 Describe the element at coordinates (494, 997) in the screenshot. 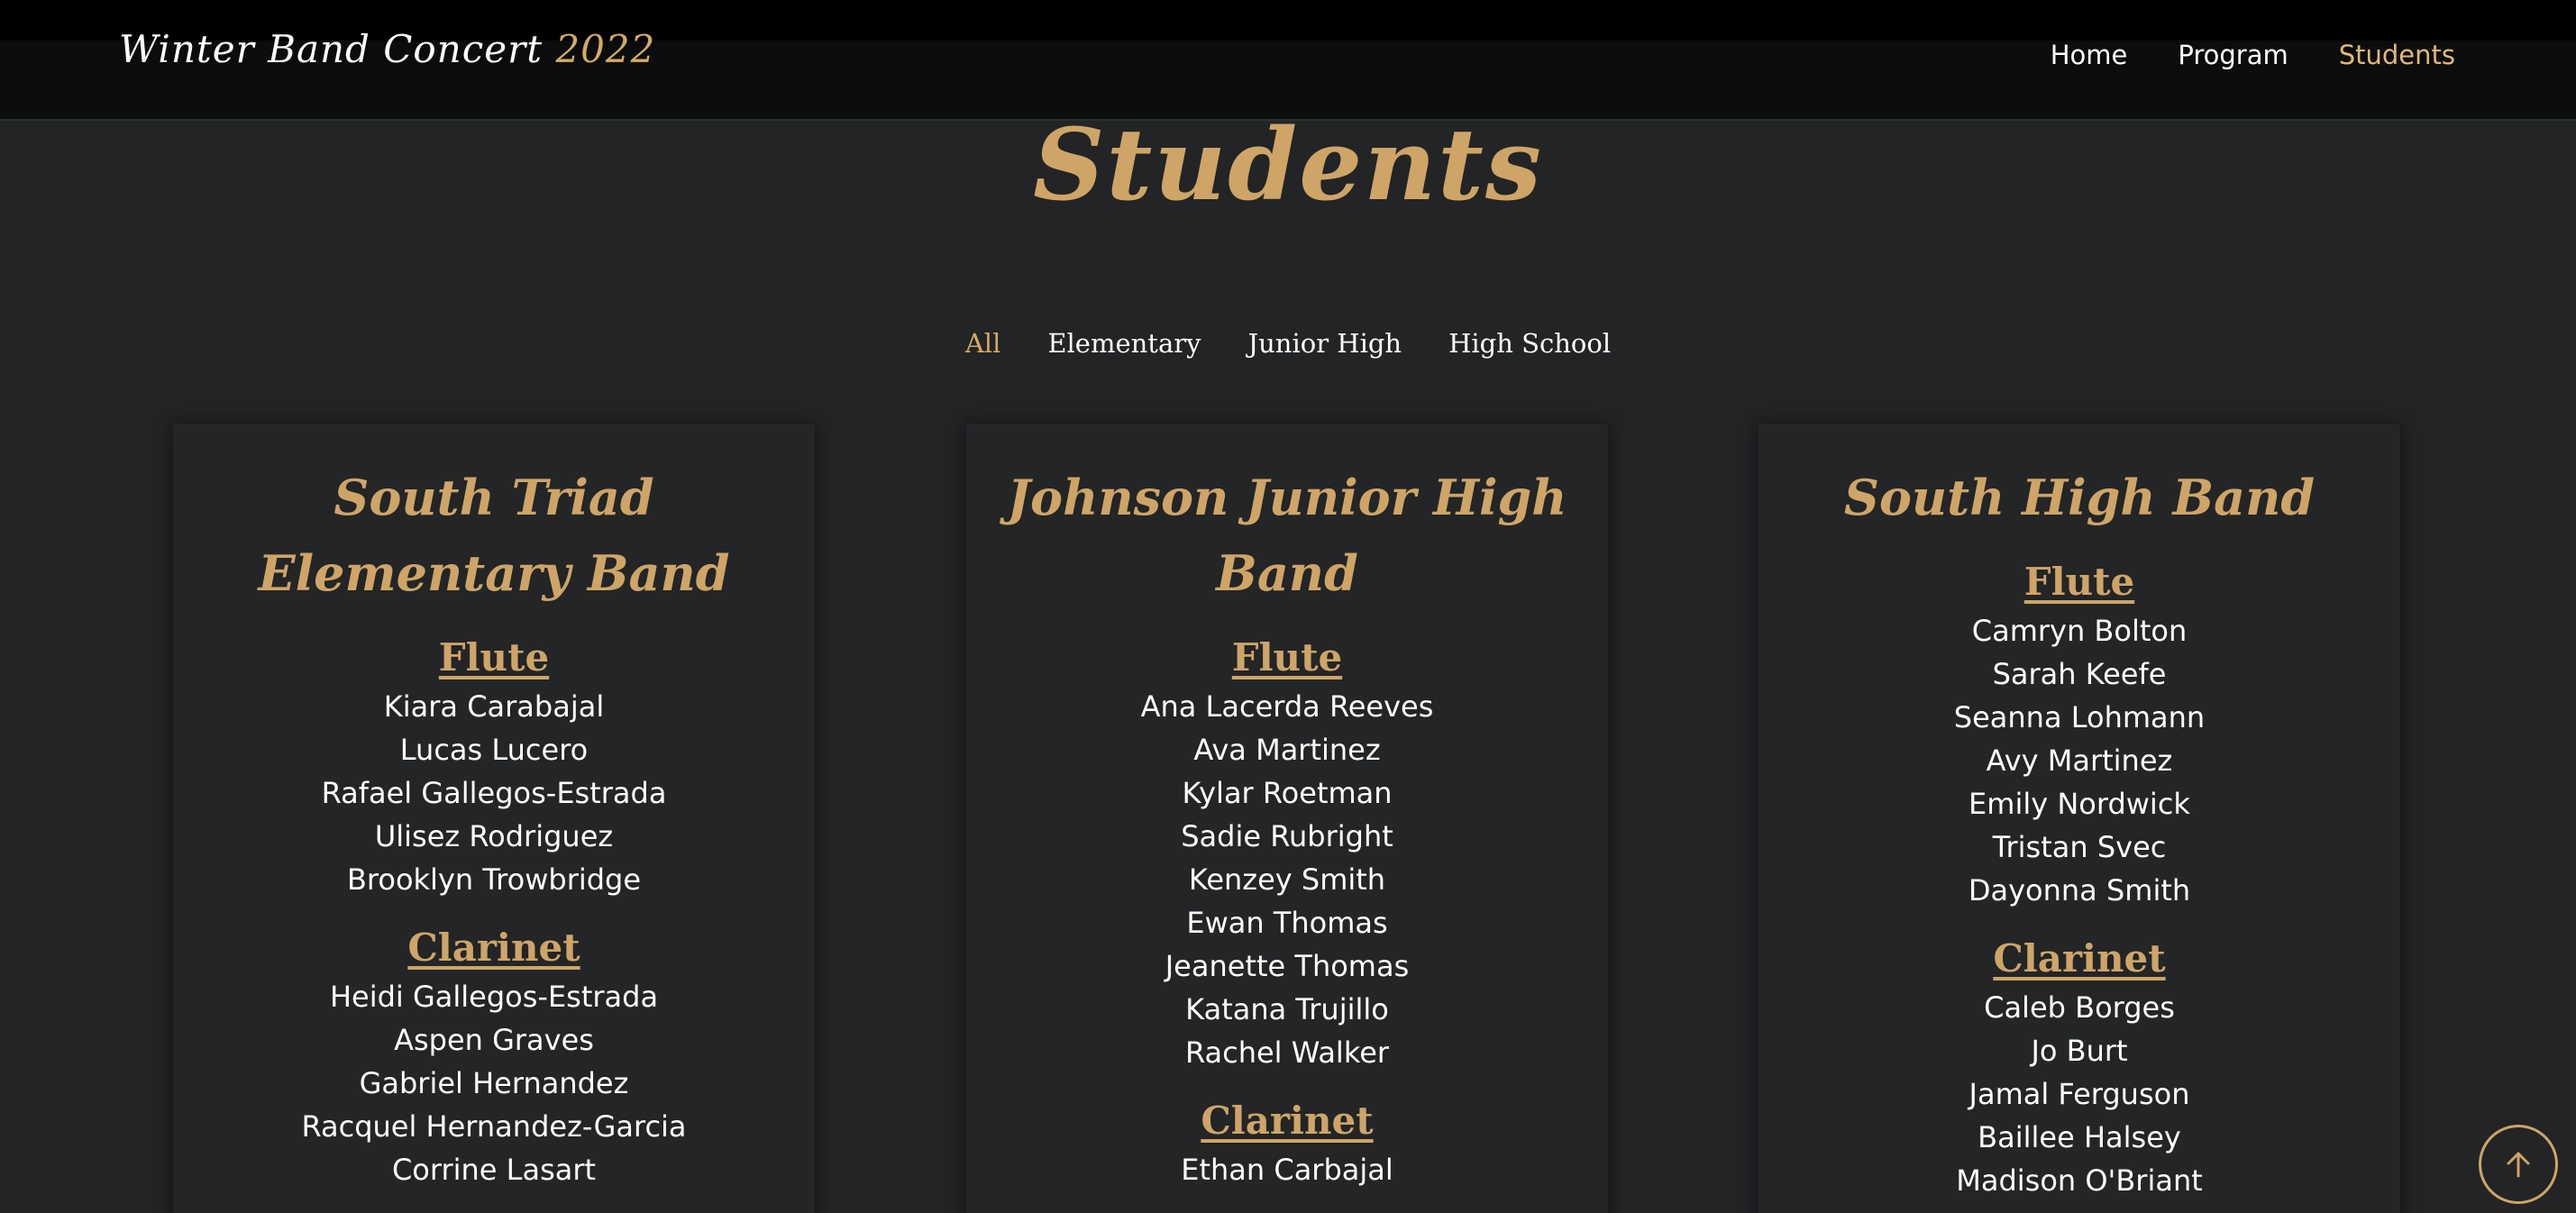

I see `student-name: Heidi Gallegos-Estrada` at that location.